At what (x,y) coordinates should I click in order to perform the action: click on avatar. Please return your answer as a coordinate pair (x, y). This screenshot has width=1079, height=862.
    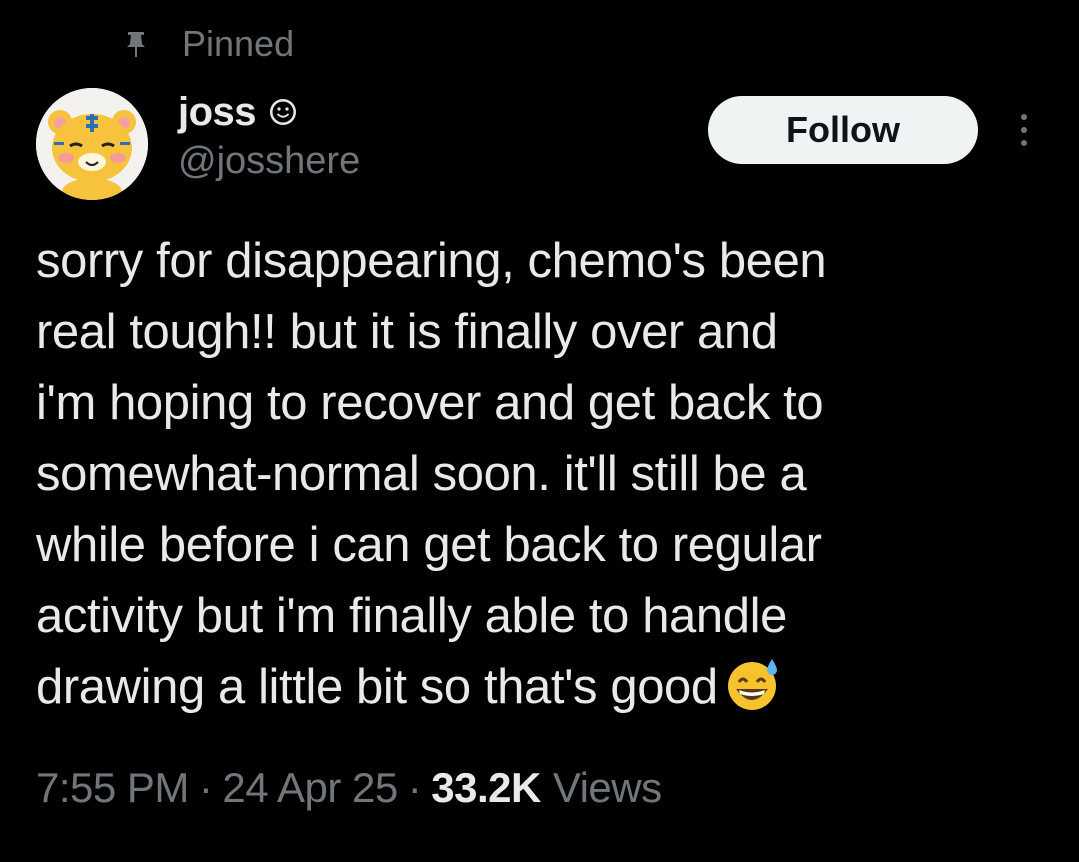
    Looking at the image, I should click on (92, 144).